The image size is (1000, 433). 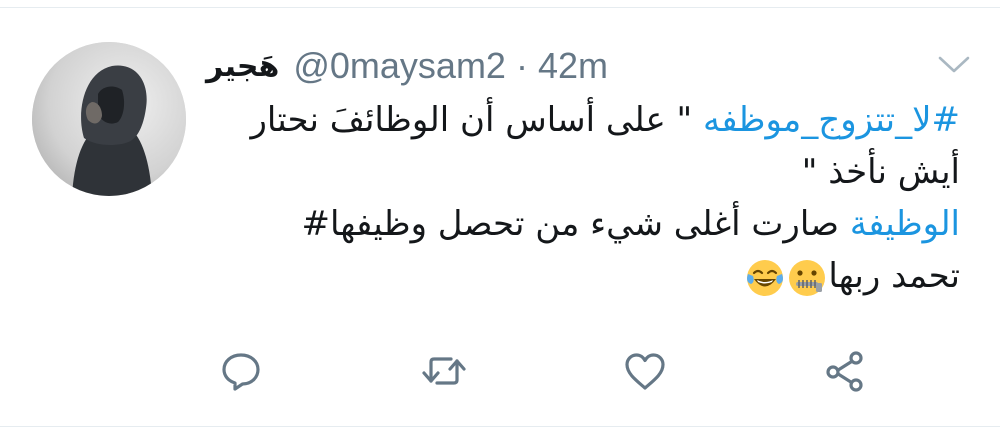 I want to click on tweet-menu-button, so click(x=954, y=64).